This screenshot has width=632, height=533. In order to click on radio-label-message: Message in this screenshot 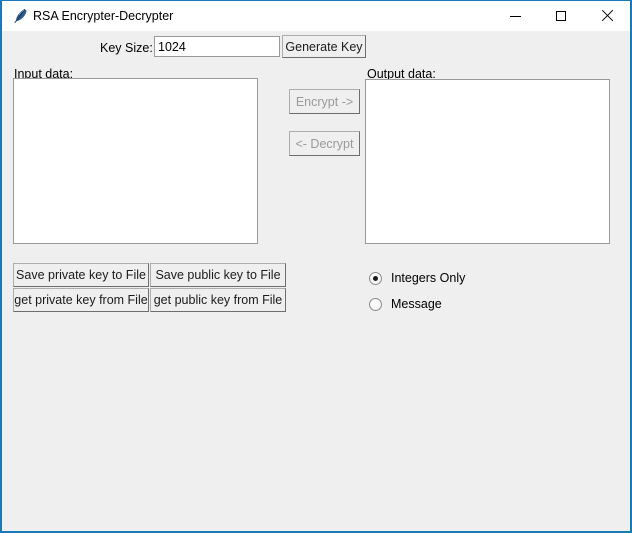, I will do `click(416, 304)`.